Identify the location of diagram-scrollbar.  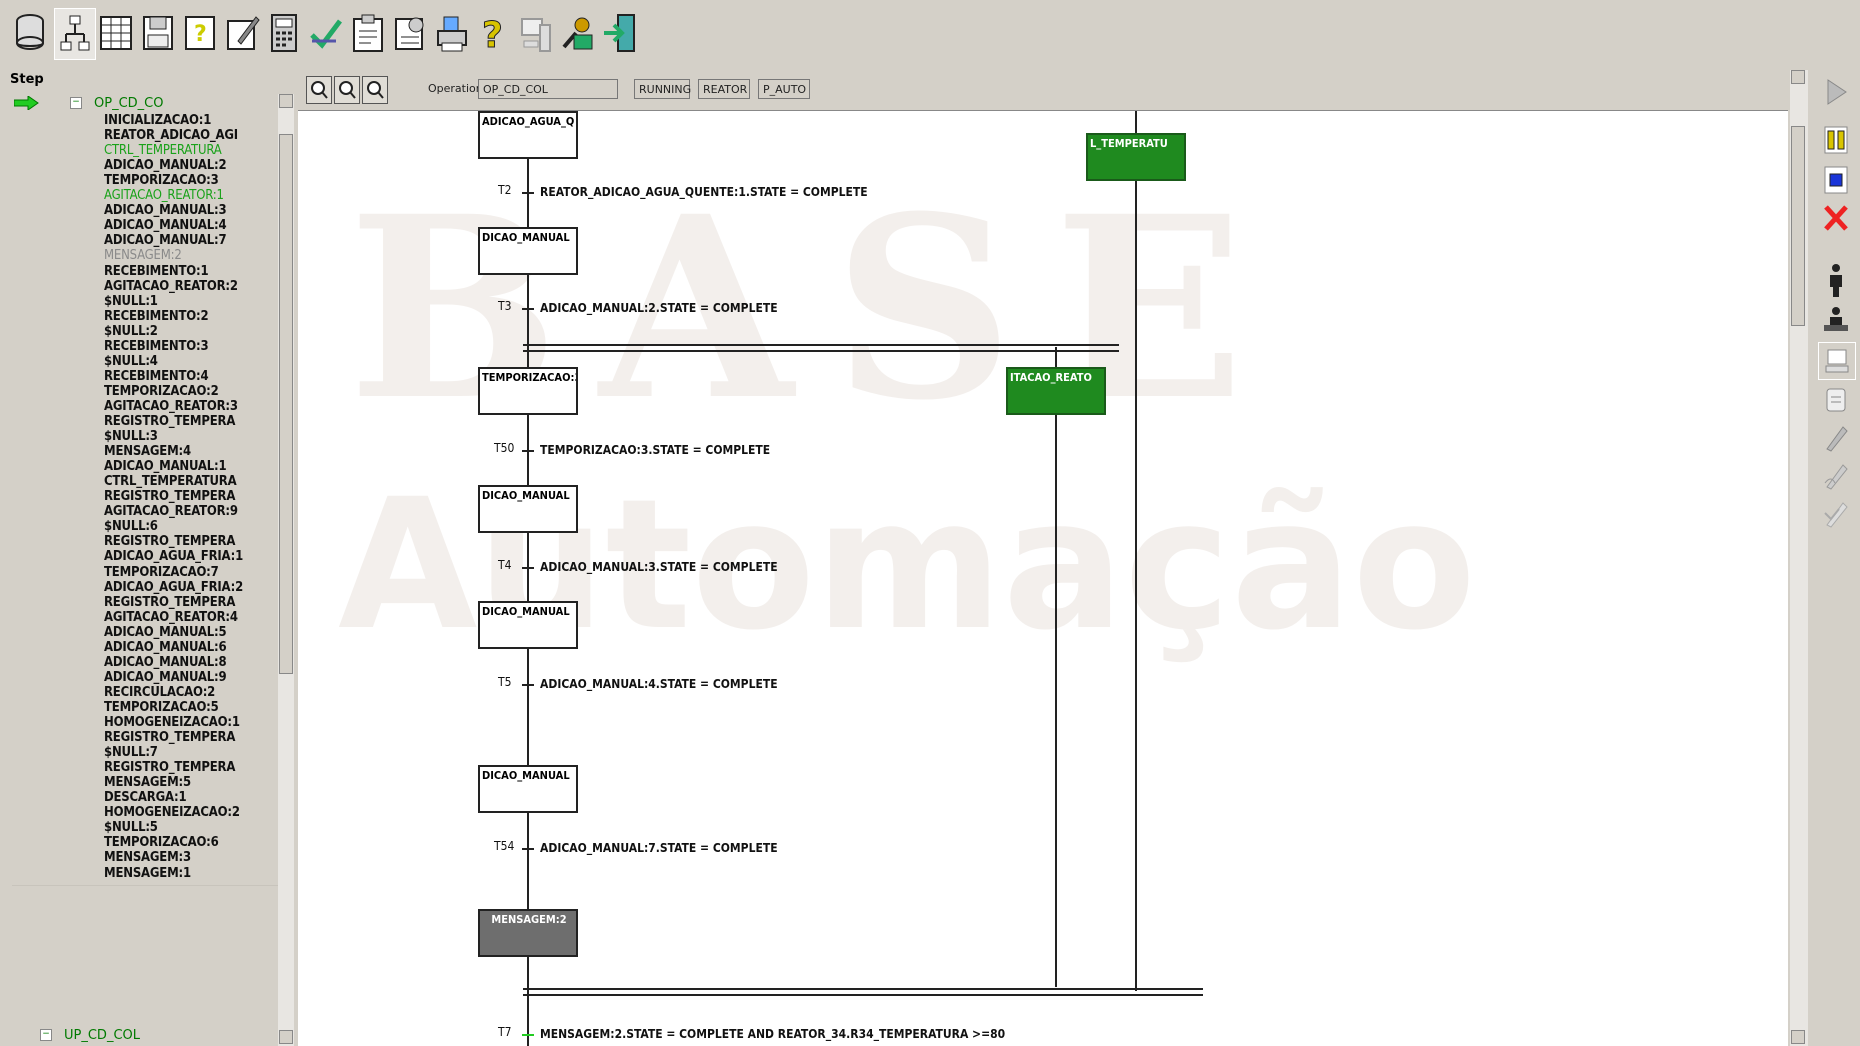
(1799, 558).